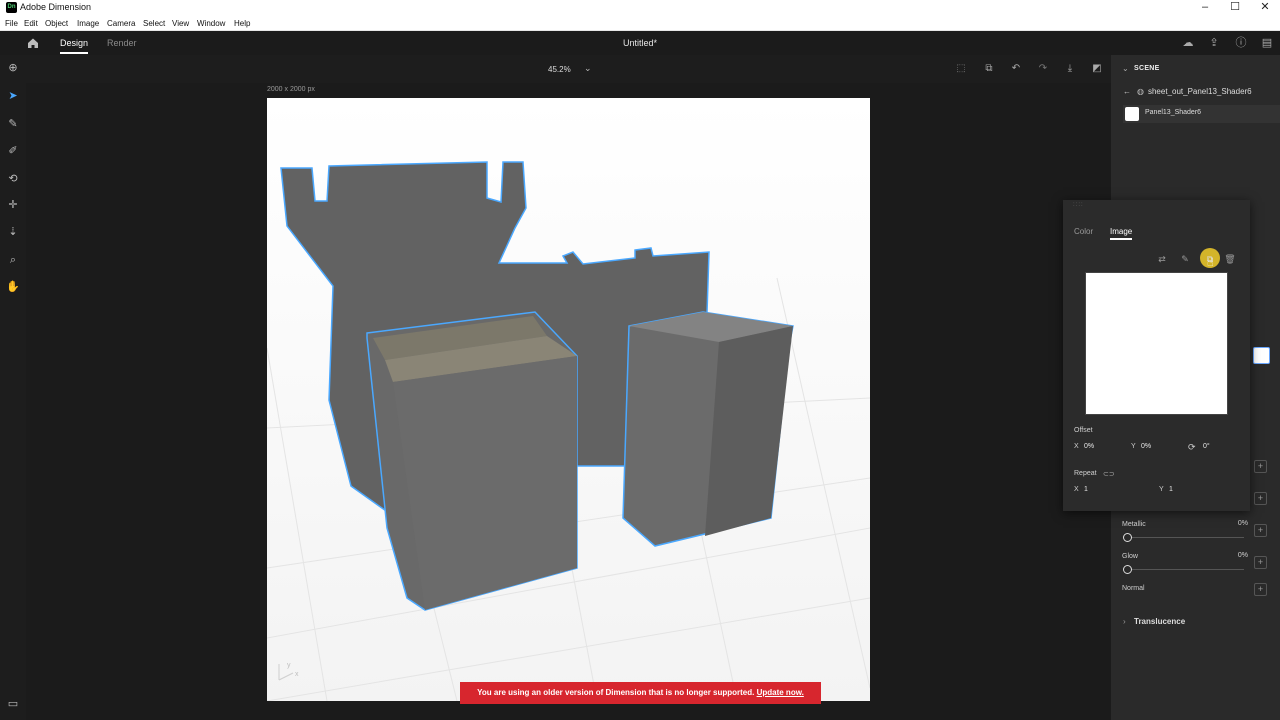 The width and height of the screenshot is (1280, 720). What do you see at coordinates (291, 89) in the screenshot?
I see `canvas-size-label: 2000 x 2000 px` at bounding box center [291, 89].